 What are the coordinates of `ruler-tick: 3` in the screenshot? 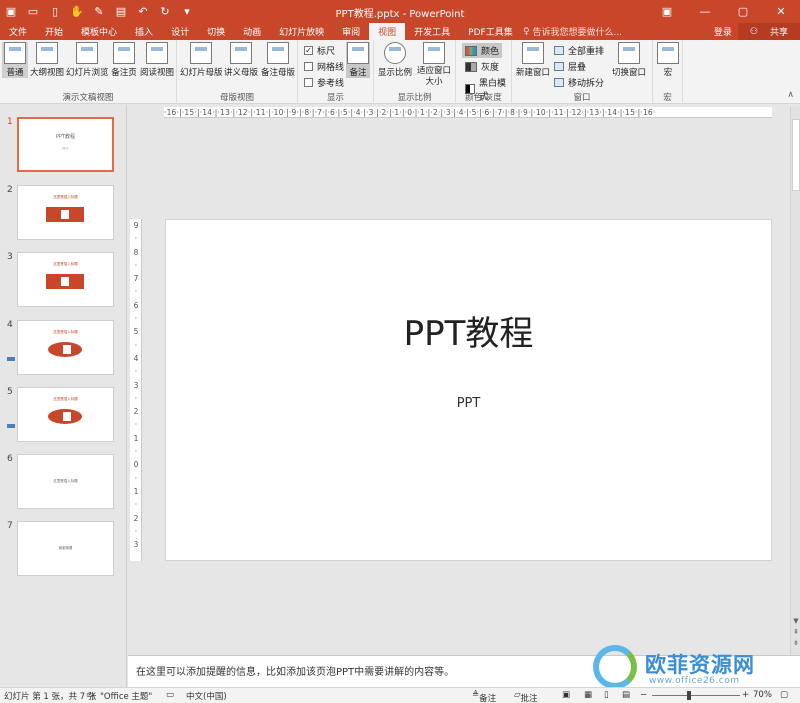 It's located at (136, 545).